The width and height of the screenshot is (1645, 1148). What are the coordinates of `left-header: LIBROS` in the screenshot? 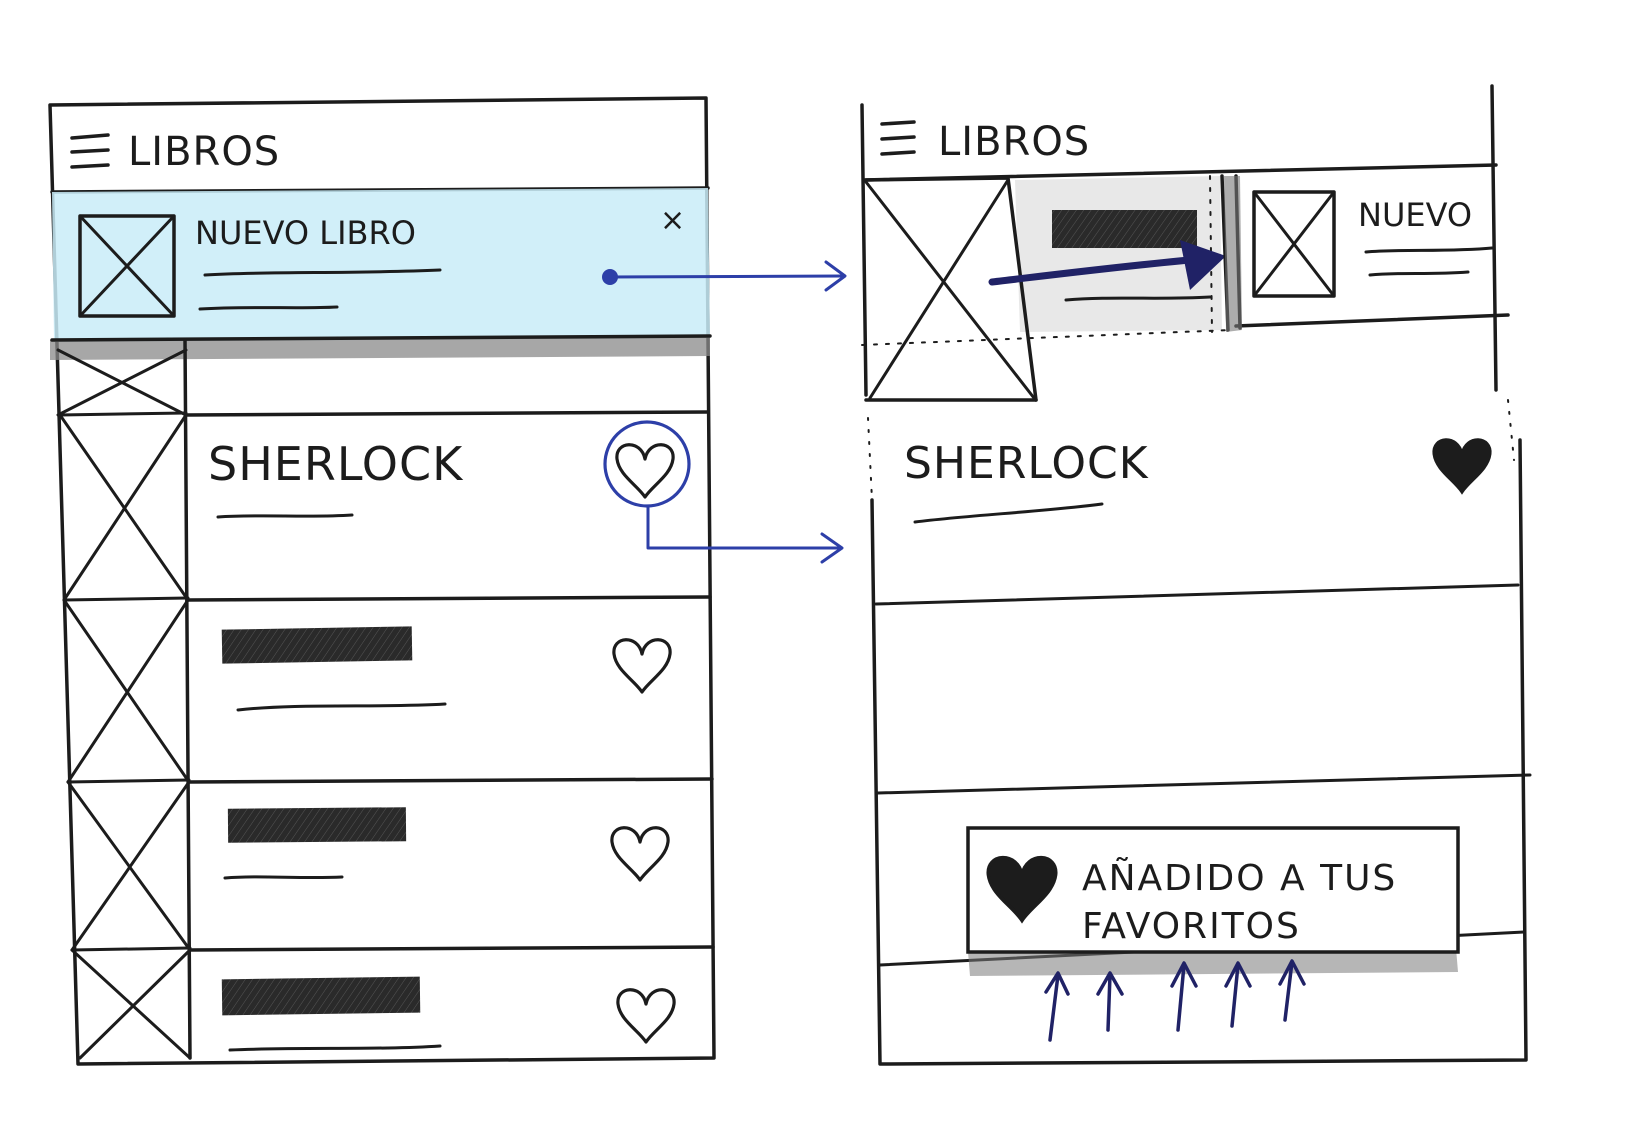 It's located at (380, 161).